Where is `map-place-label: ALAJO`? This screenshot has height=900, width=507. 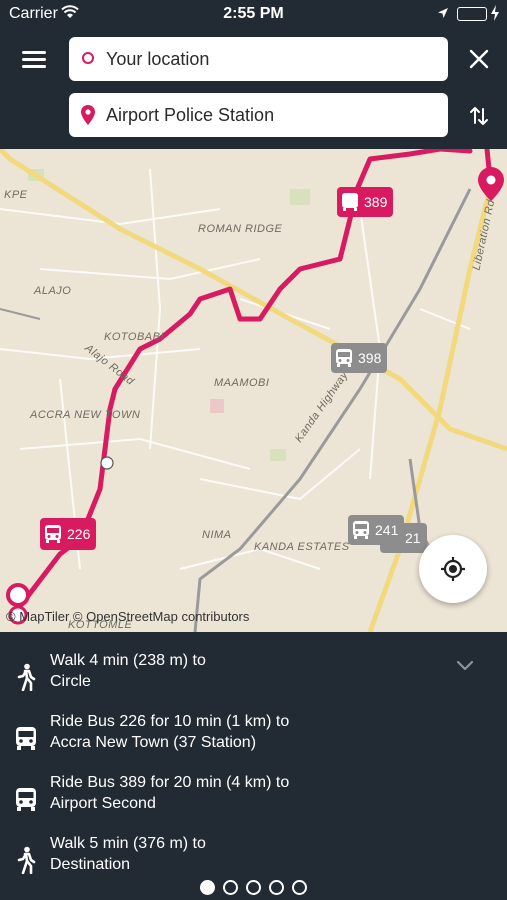 map-place-label: ALAJO is located at coordinates (53, 291).